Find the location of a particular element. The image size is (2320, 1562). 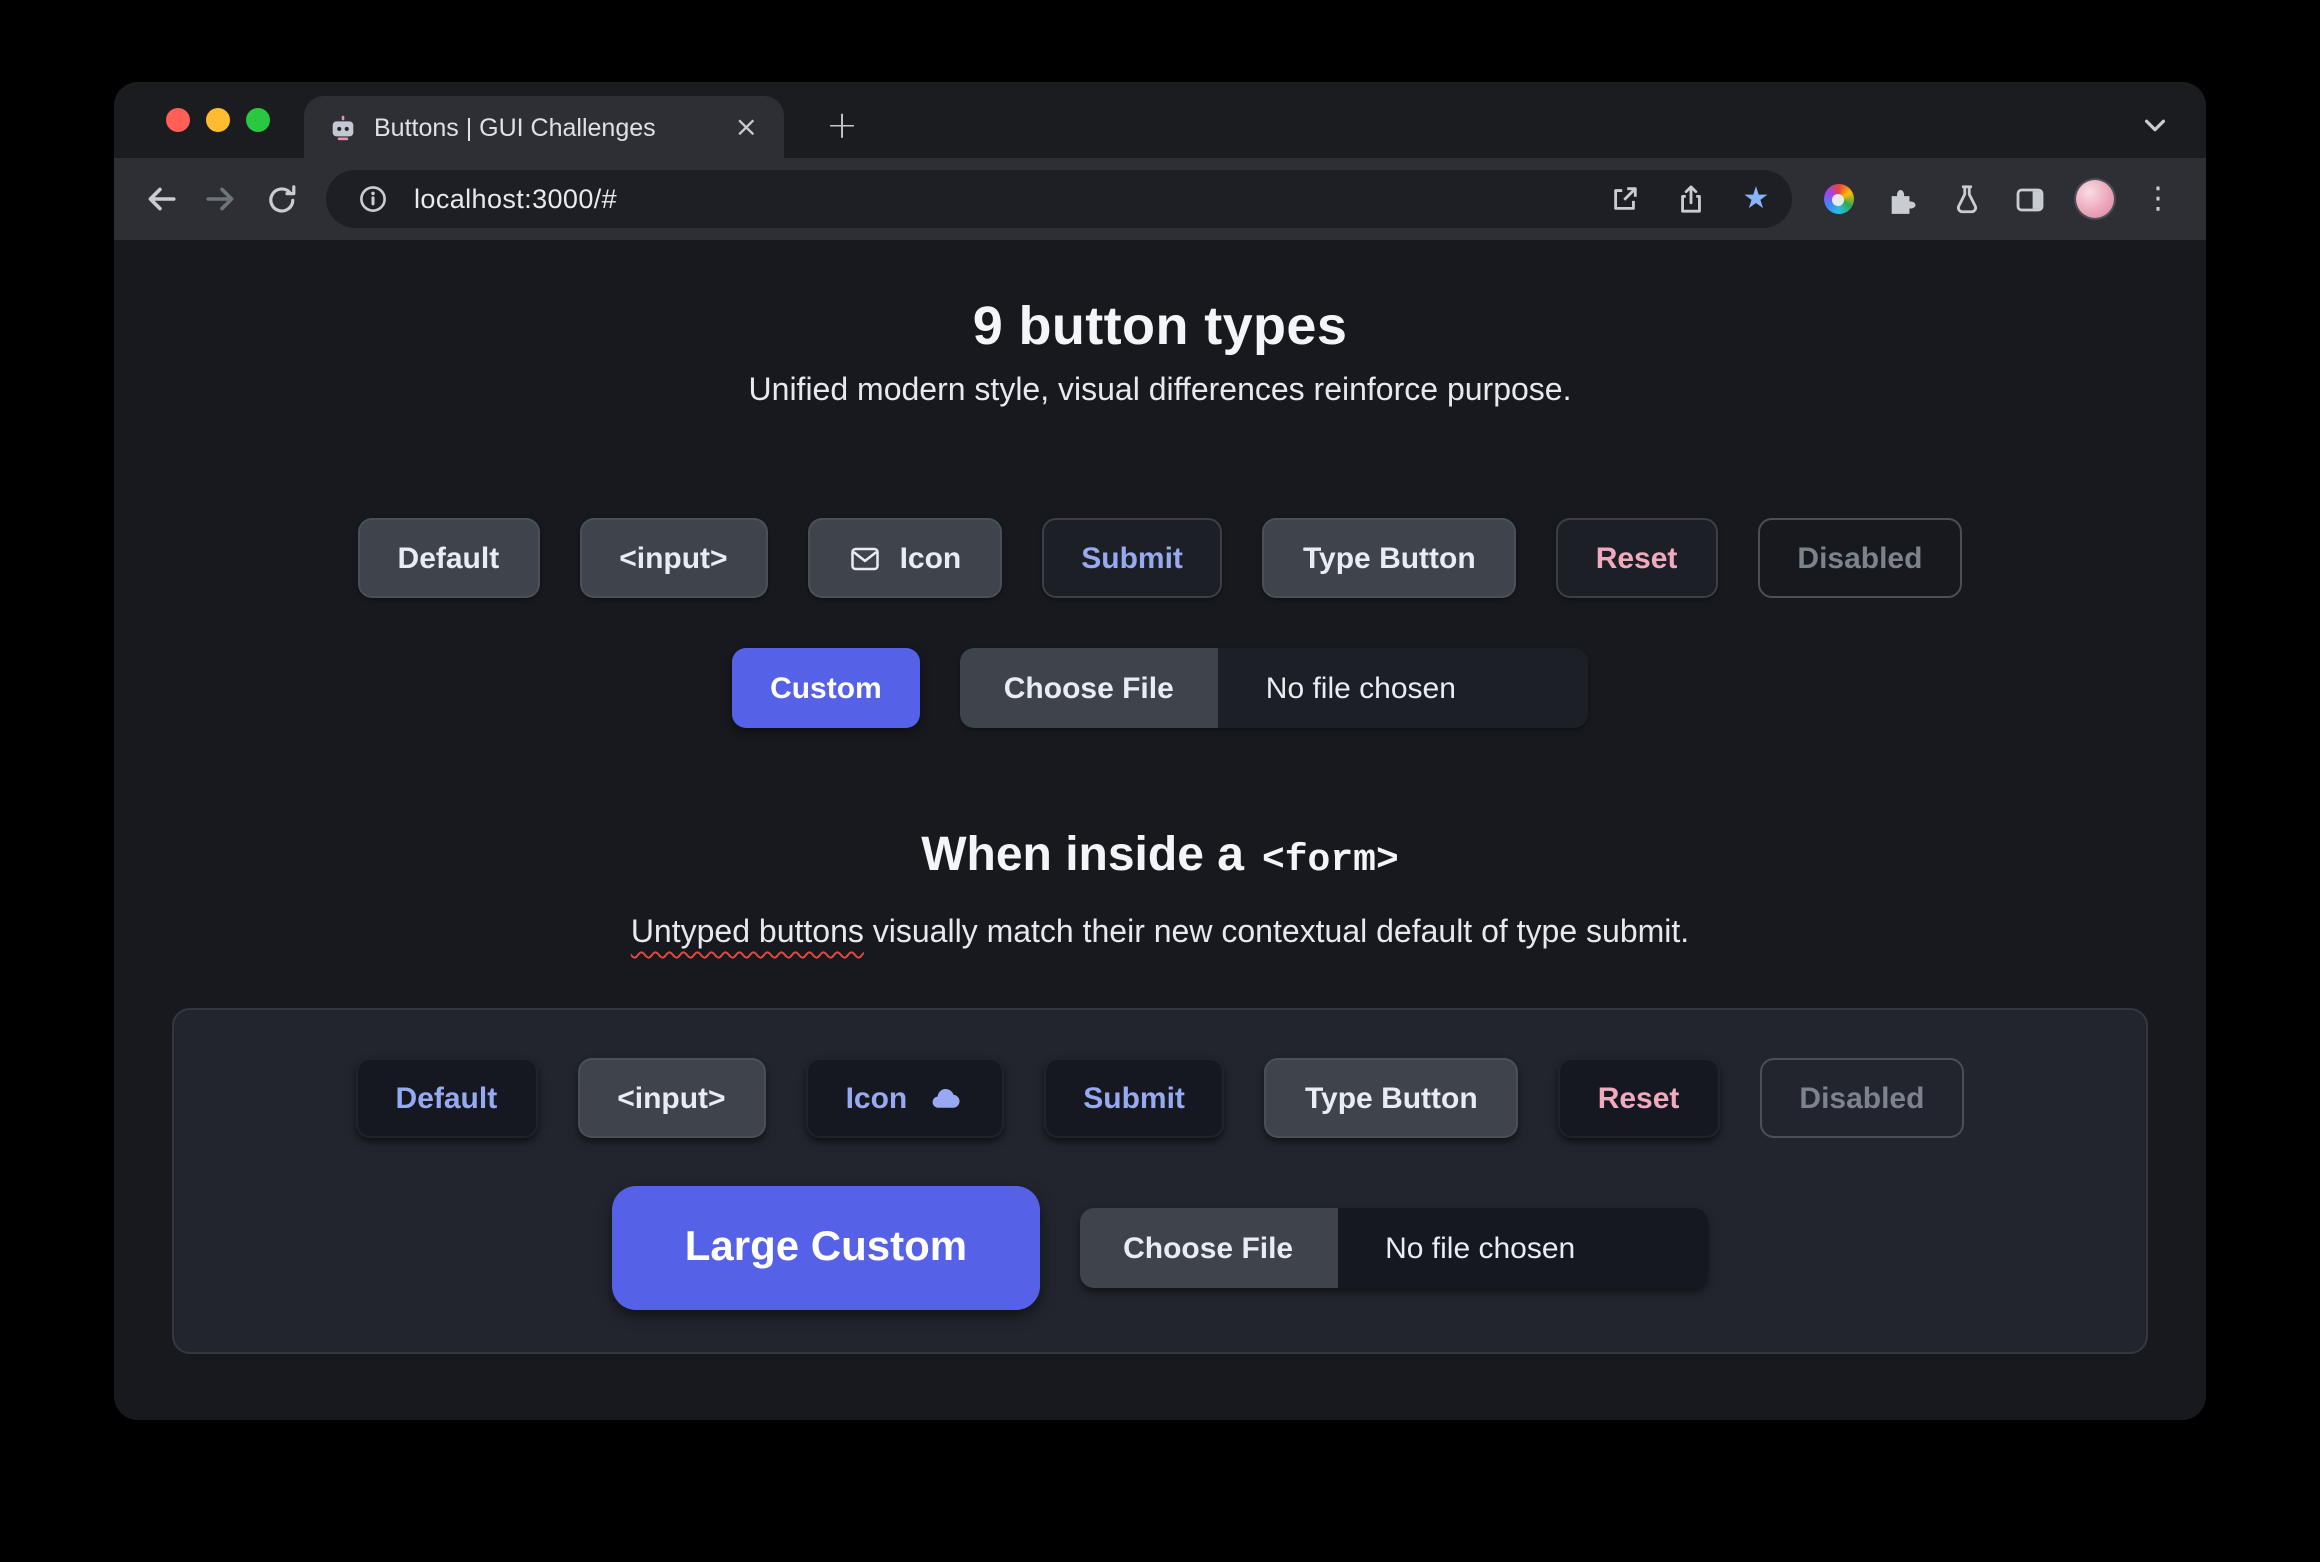

reset-button: Reset is located at coordinates (1636, 558).